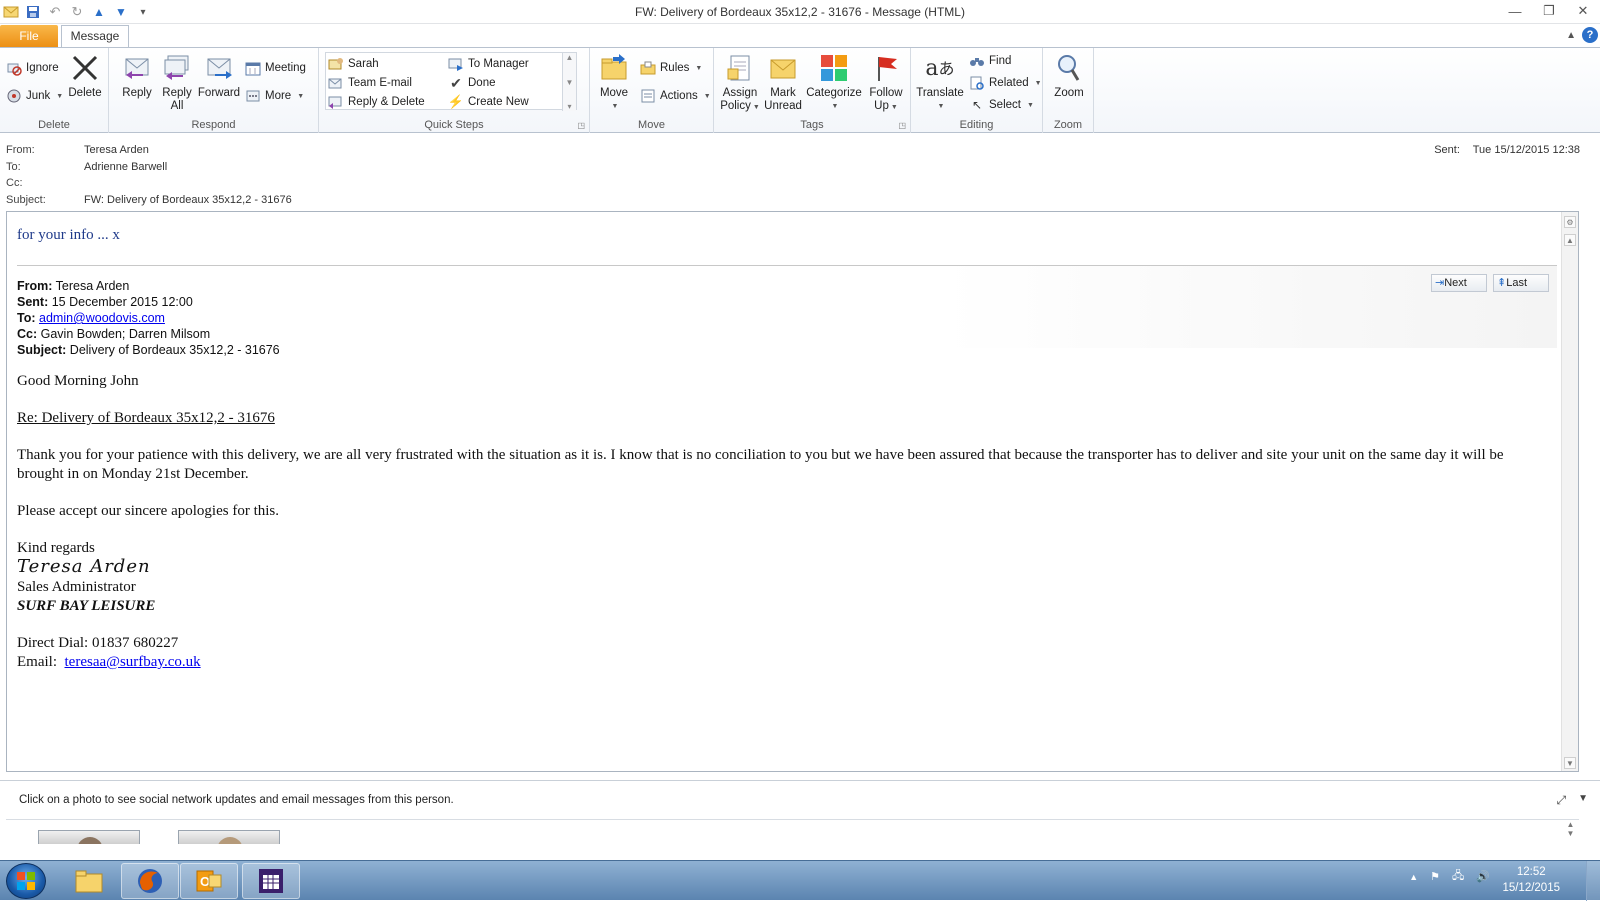 This screenshot has width=1600, height=901. Describe the element at coordinates (33, 302) in the screenshot. I see `fwd-sent-label: Sent:` at that location.